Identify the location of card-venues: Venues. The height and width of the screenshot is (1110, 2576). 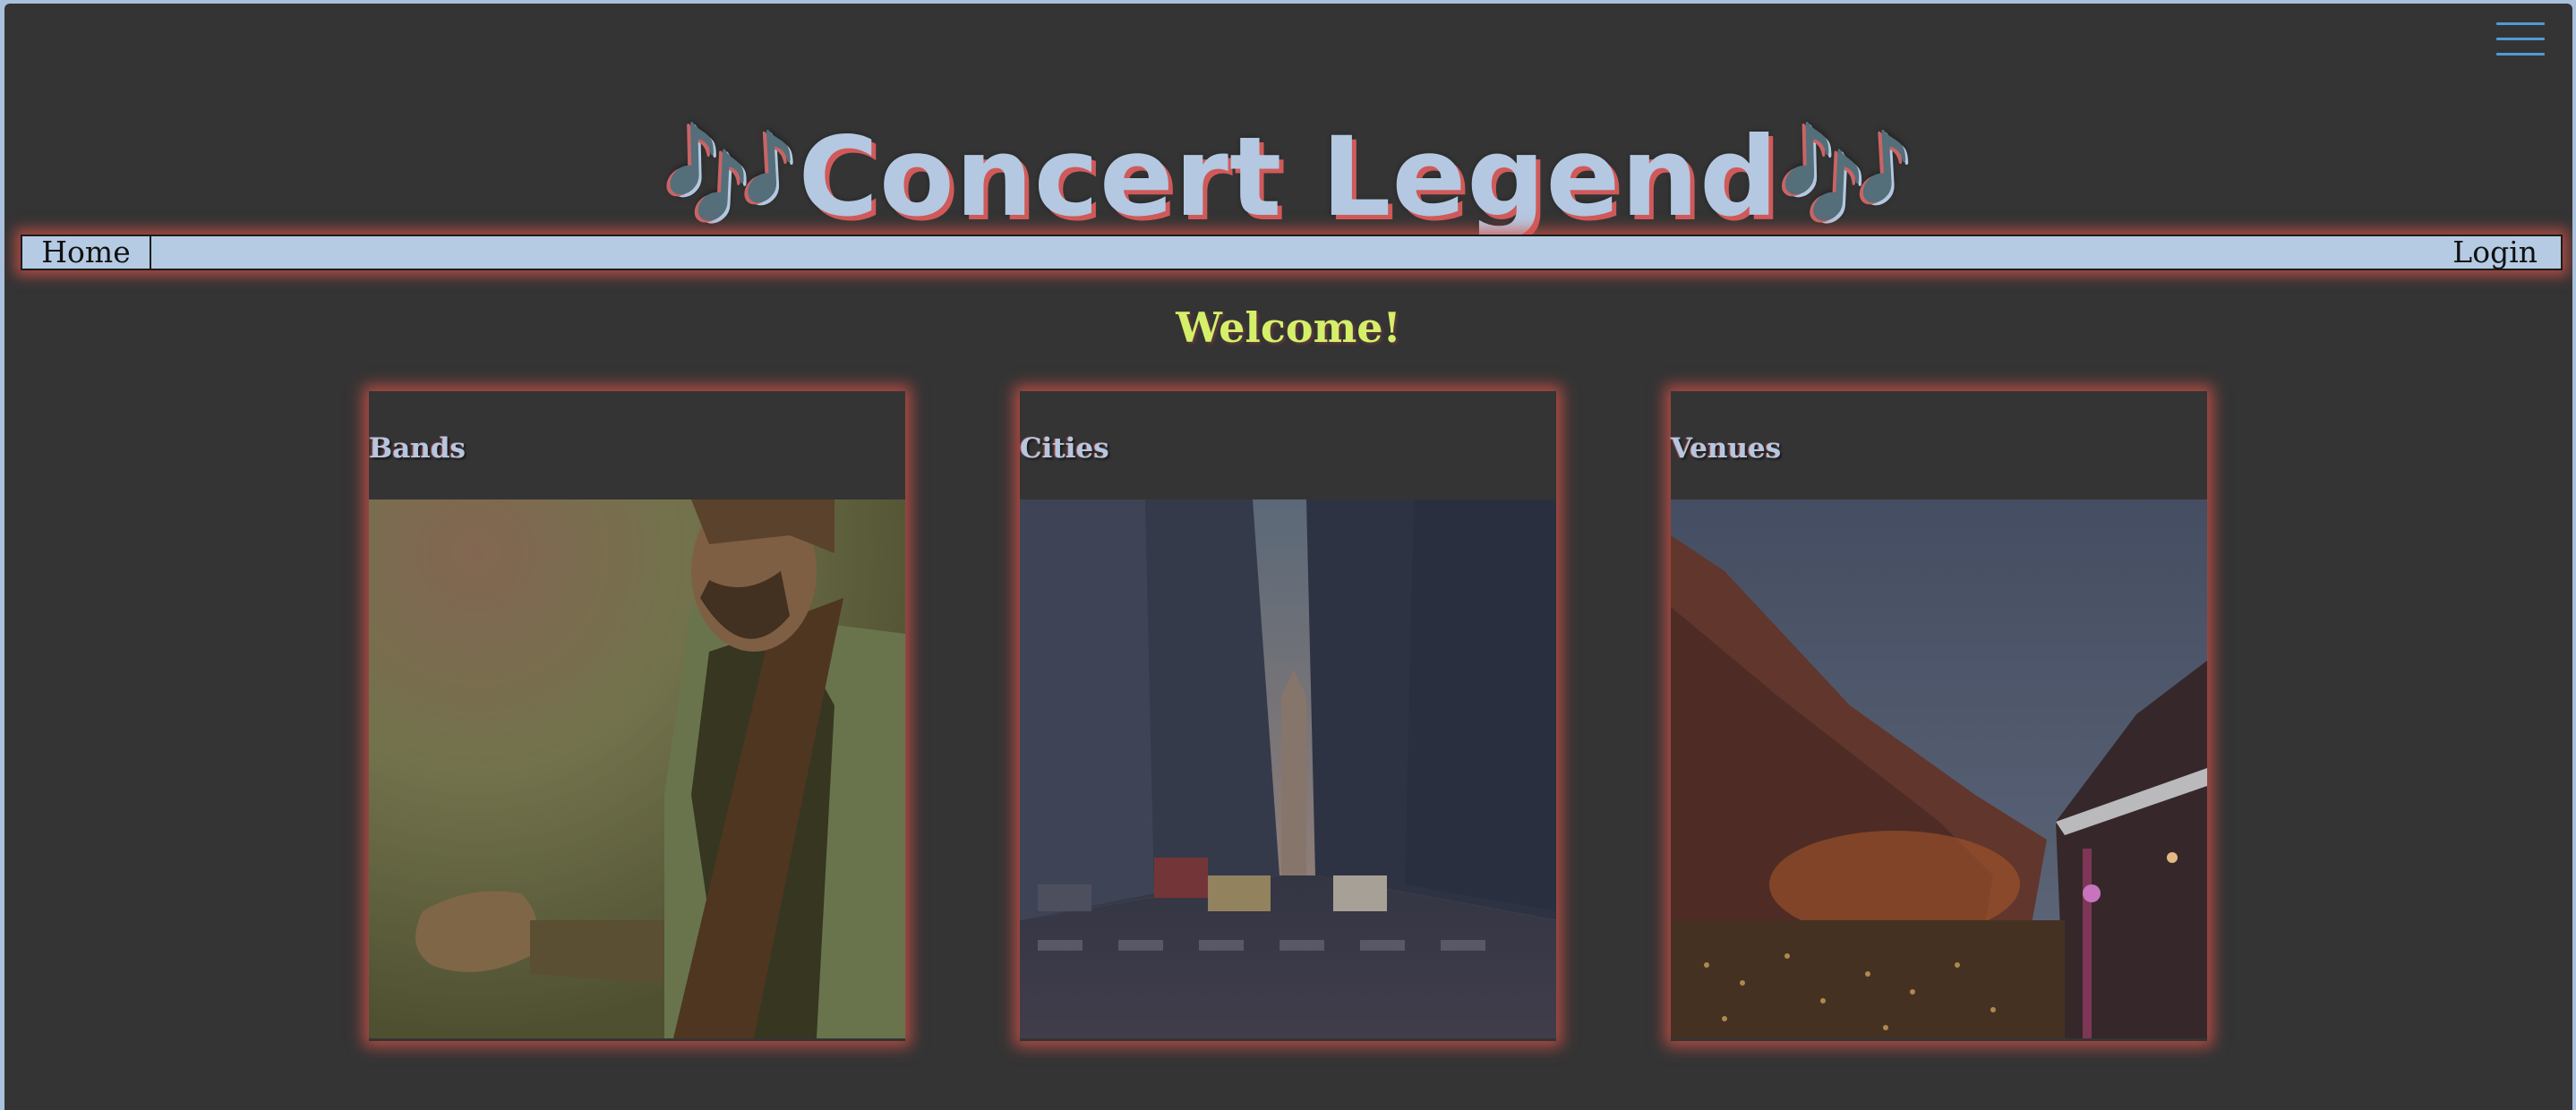
(1939, 716).